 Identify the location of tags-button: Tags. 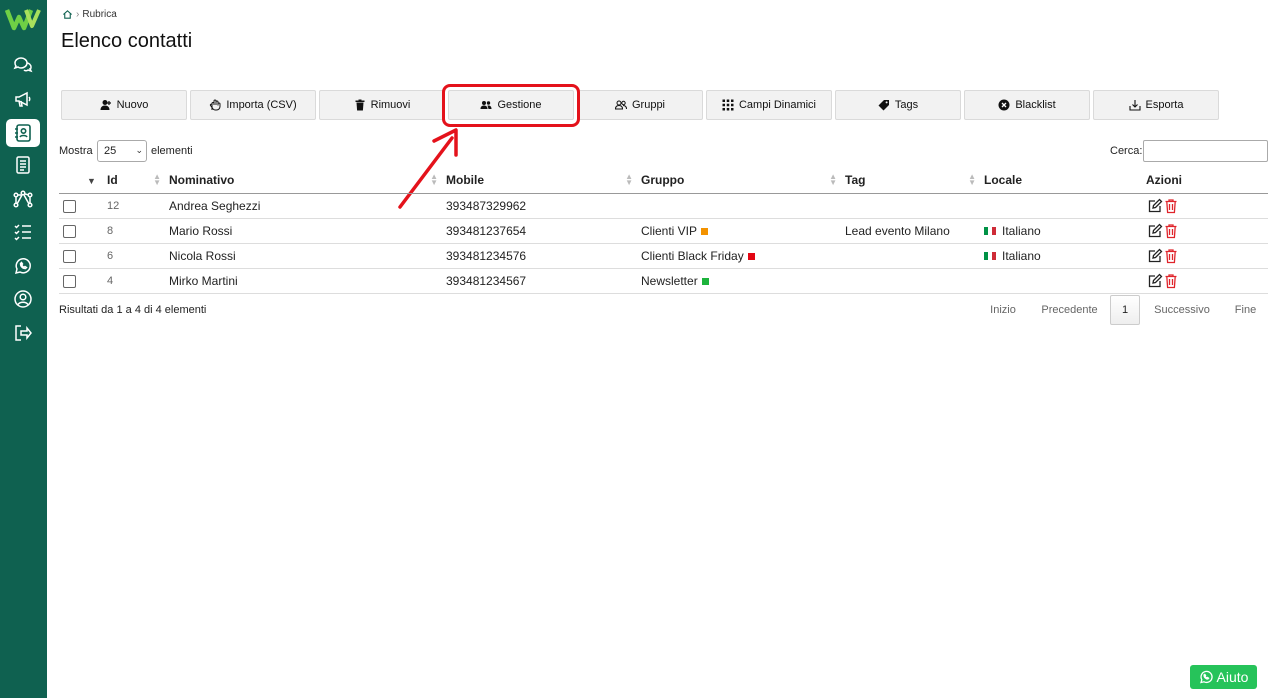
(898, 105).